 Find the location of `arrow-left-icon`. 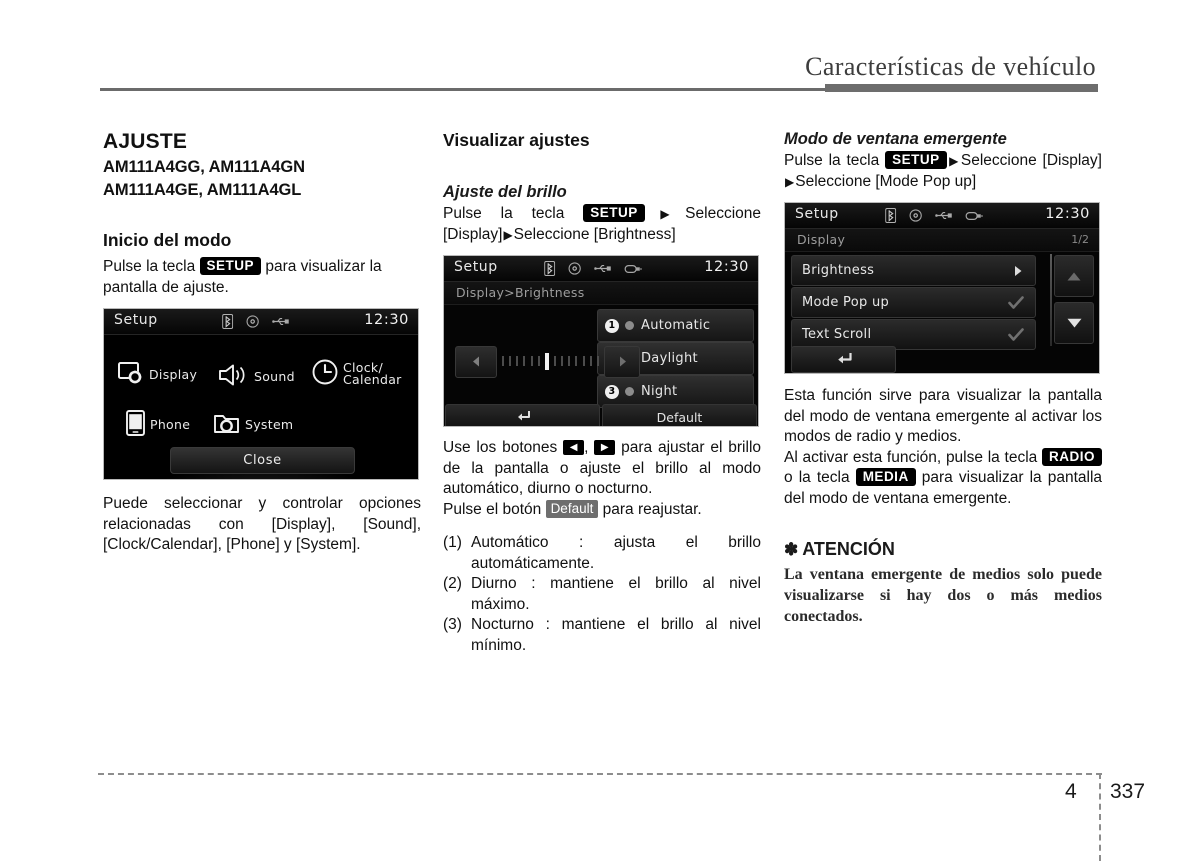

arrow-left-icon is located at coordinates (476, 362).